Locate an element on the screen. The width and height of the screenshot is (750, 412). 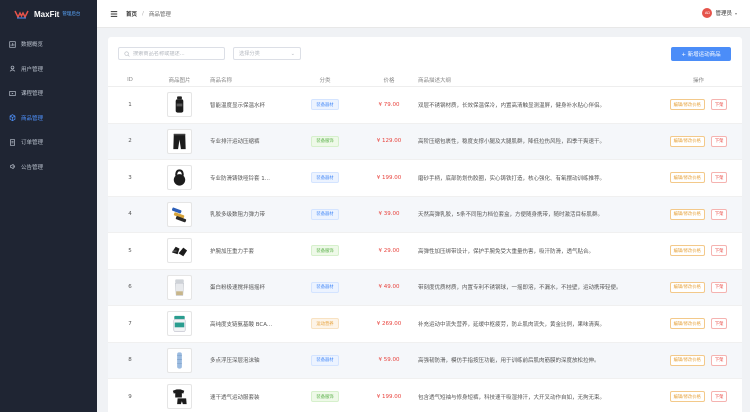
user-menu: AD 管理员 ▾ is located at coordinates (719, 13).